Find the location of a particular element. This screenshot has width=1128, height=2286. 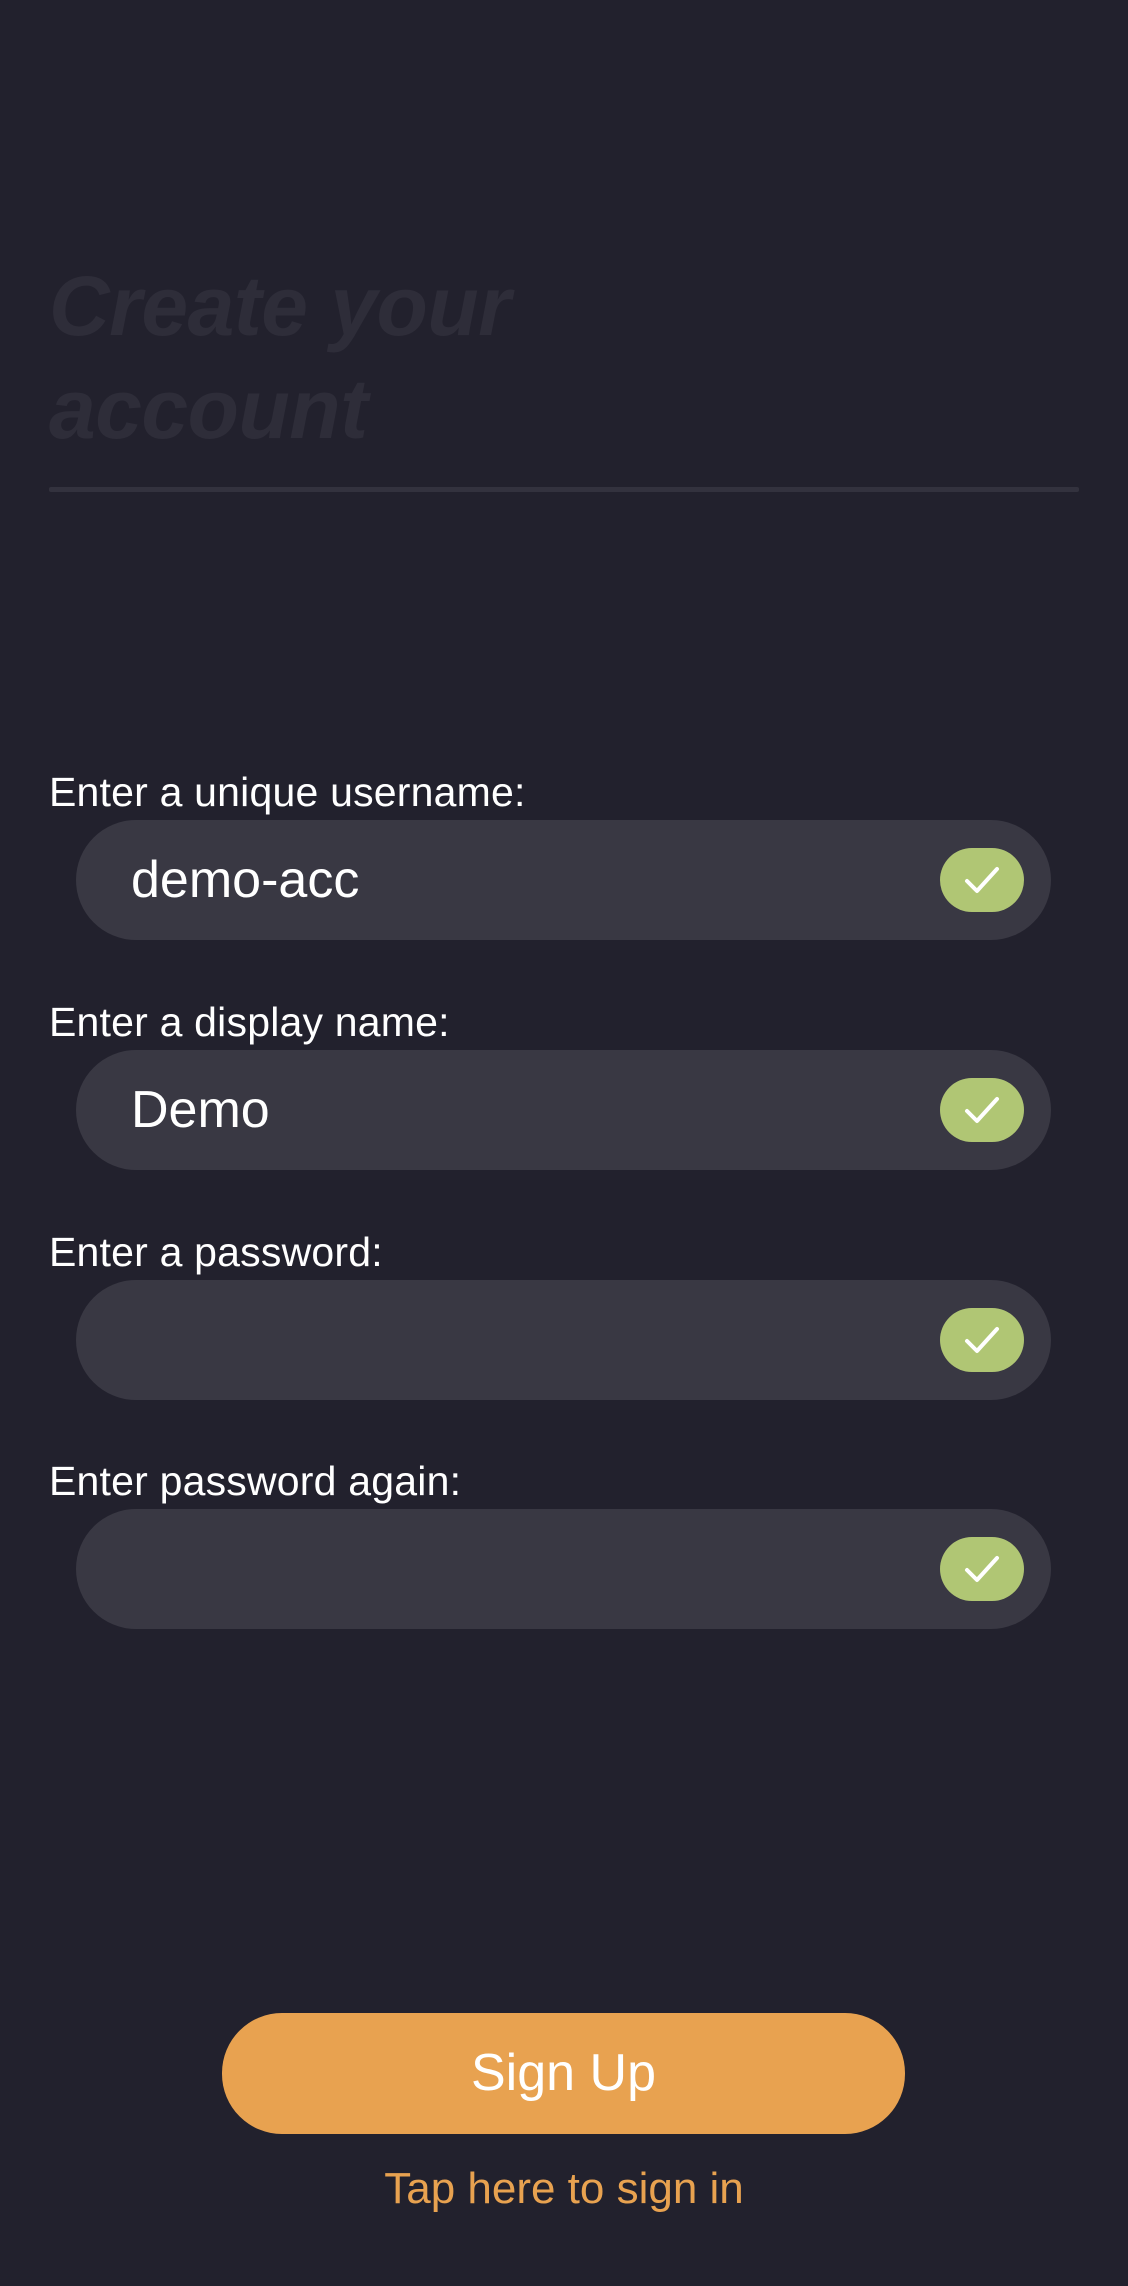

sign-in-link: Tap here to sign in is located at coordinates (564, 2189).